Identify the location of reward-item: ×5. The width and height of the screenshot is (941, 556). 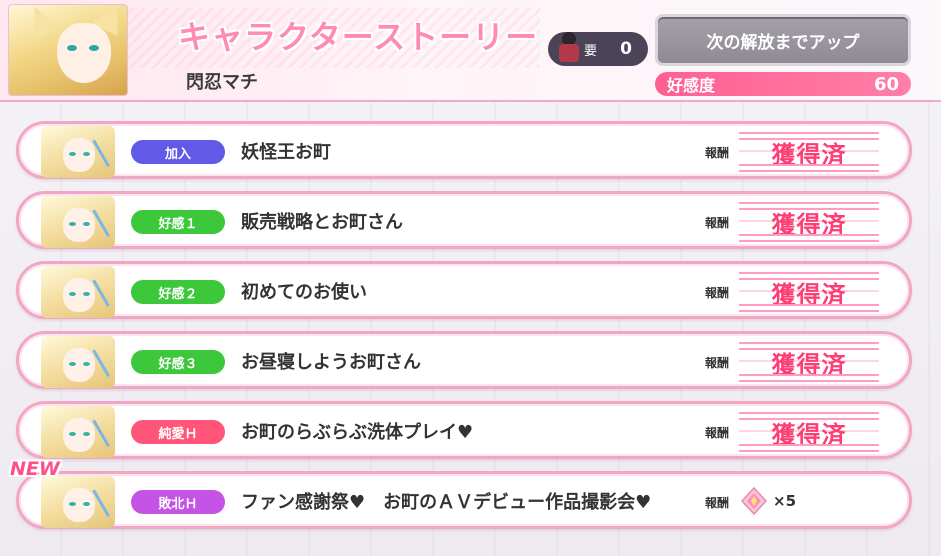
(767, 501).